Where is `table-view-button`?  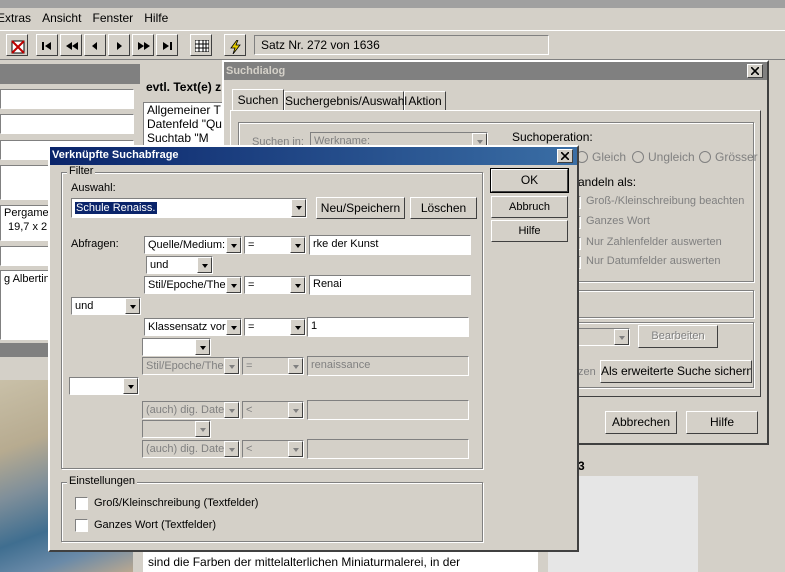 table-view-button is located at coordinates (201, 45).